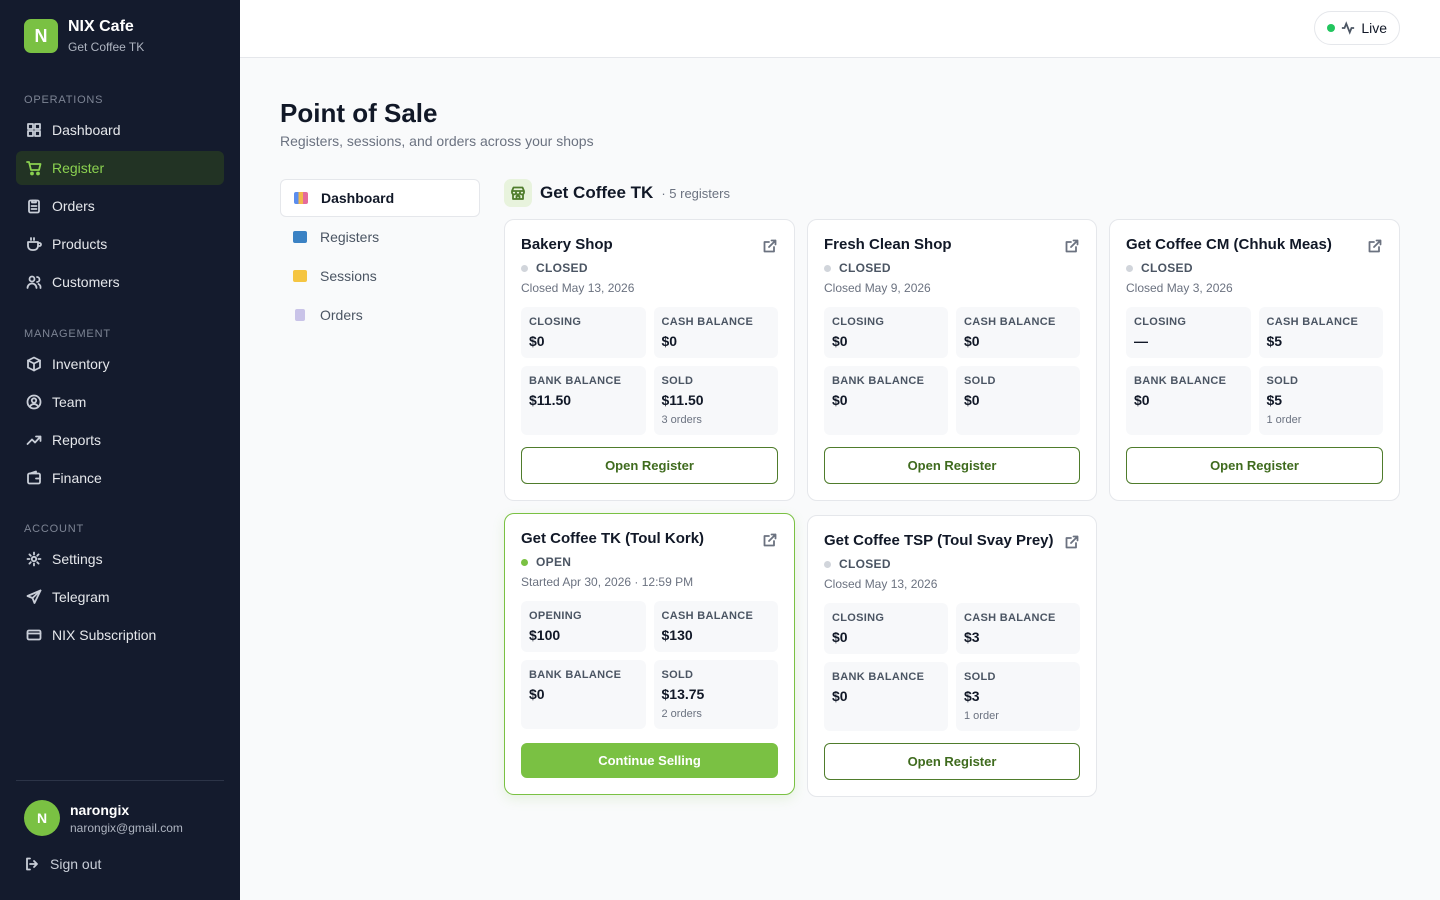 The height and width of the screenshot is (900, 1440). Describe the element at coordinates (301, 198) in the screenshot. I see `bar-chart-icon` at that location.